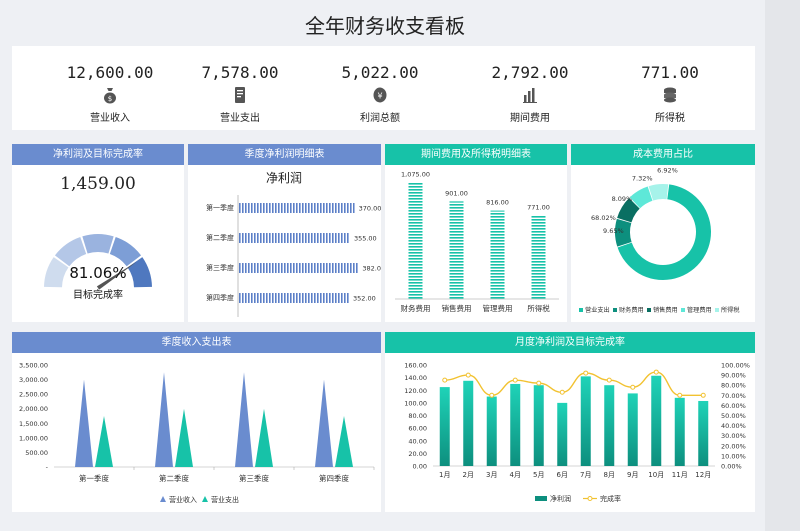 This screenshot has height=531, width=800. I want to click on panel-header: 季度收入支出表, so click(196, 342).